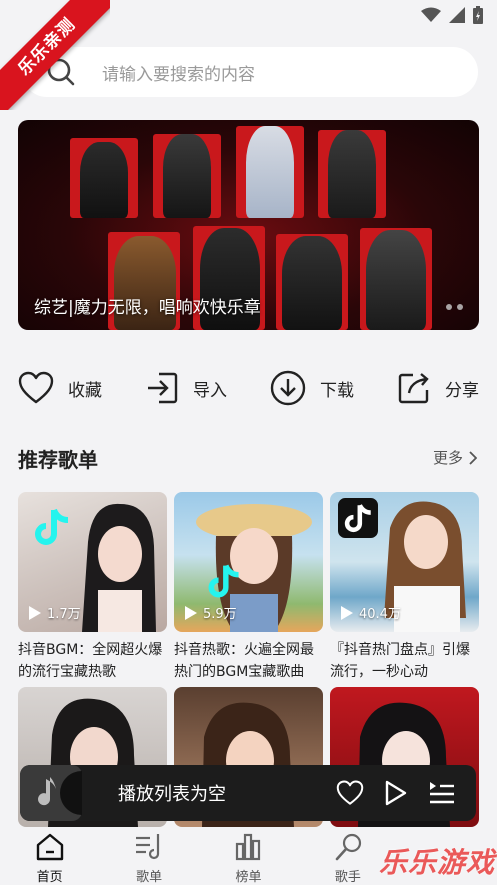 The image size is (497, 885). Describe the element at coordinates (210, 612) in the screenshot. I see `play-count: 5.9万` at that location.